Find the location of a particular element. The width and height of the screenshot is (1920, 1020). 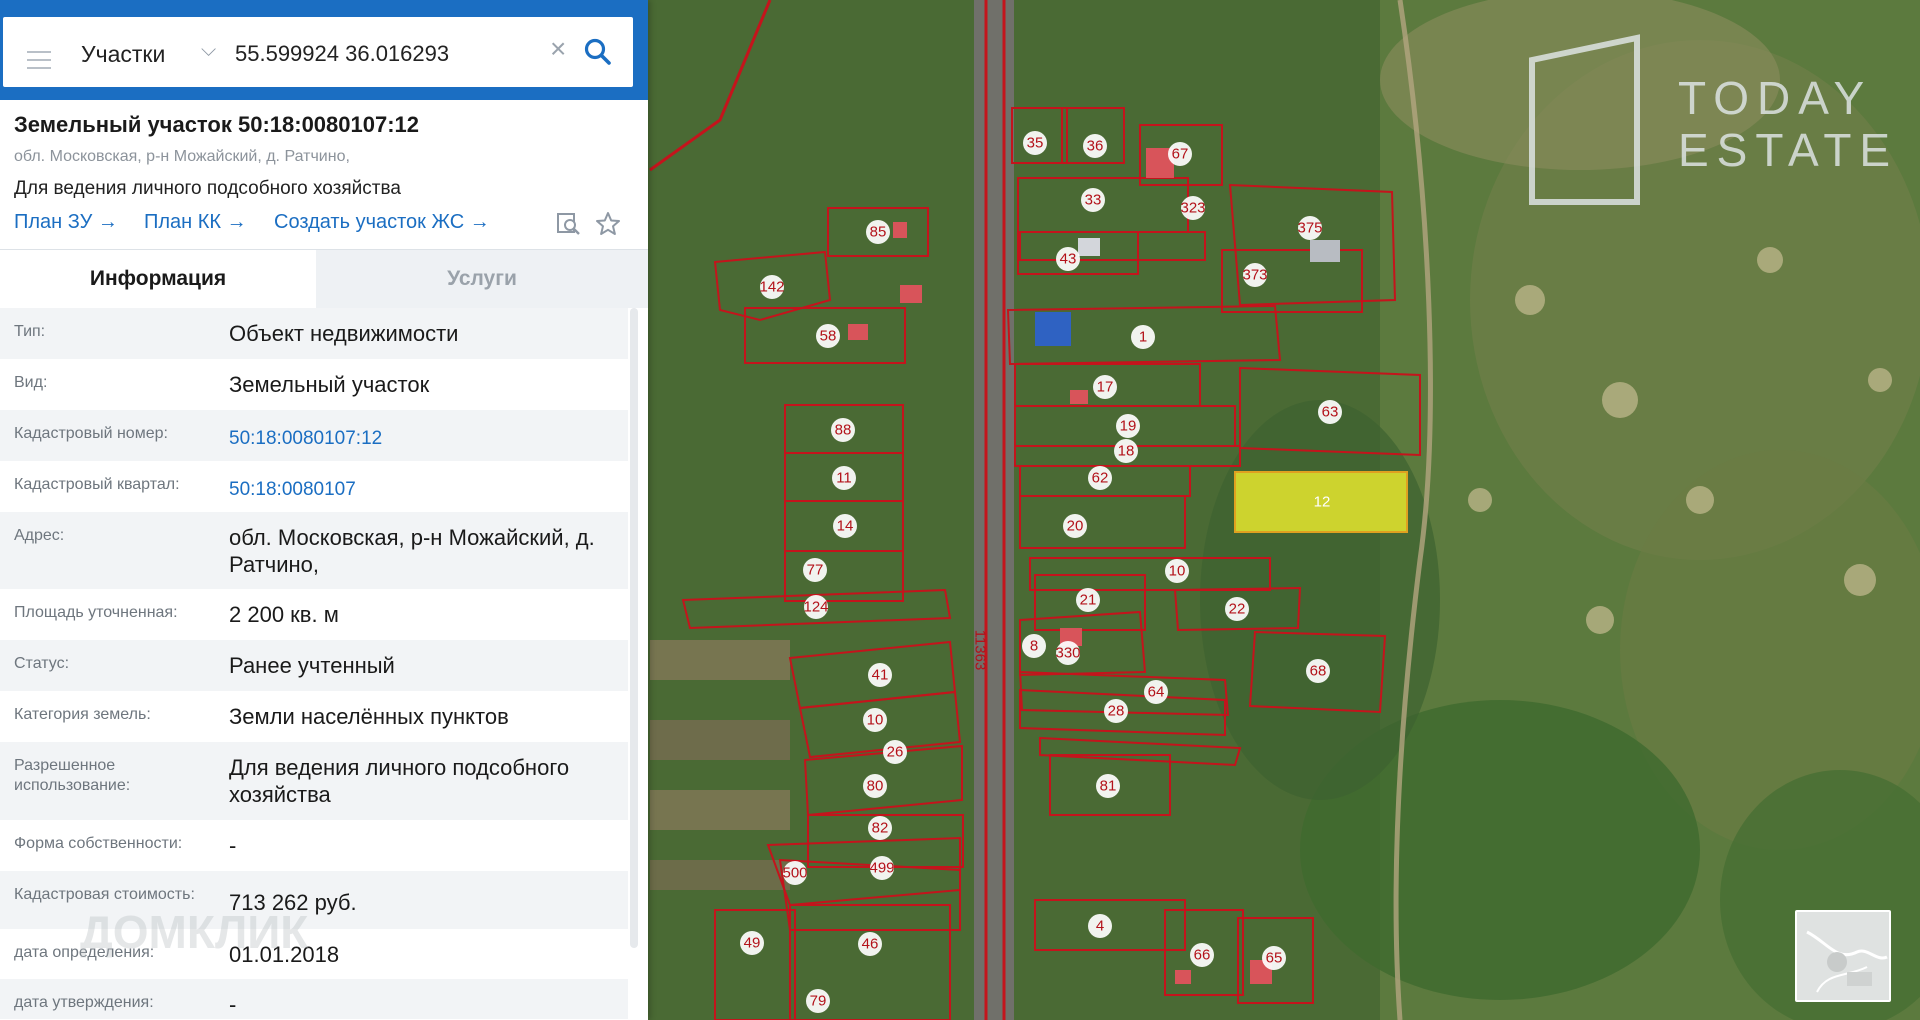

parcel-number-label: 323 is located at coordinates (1193, 208).